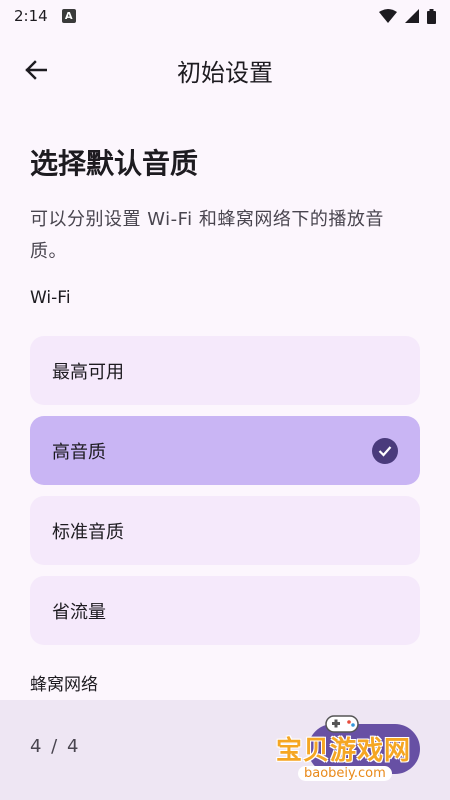 The image size is (450, 800). Describe the element at coordinates (345, 773) in the screenshot. I see `watermark-url: baobeiy.com` at that location.